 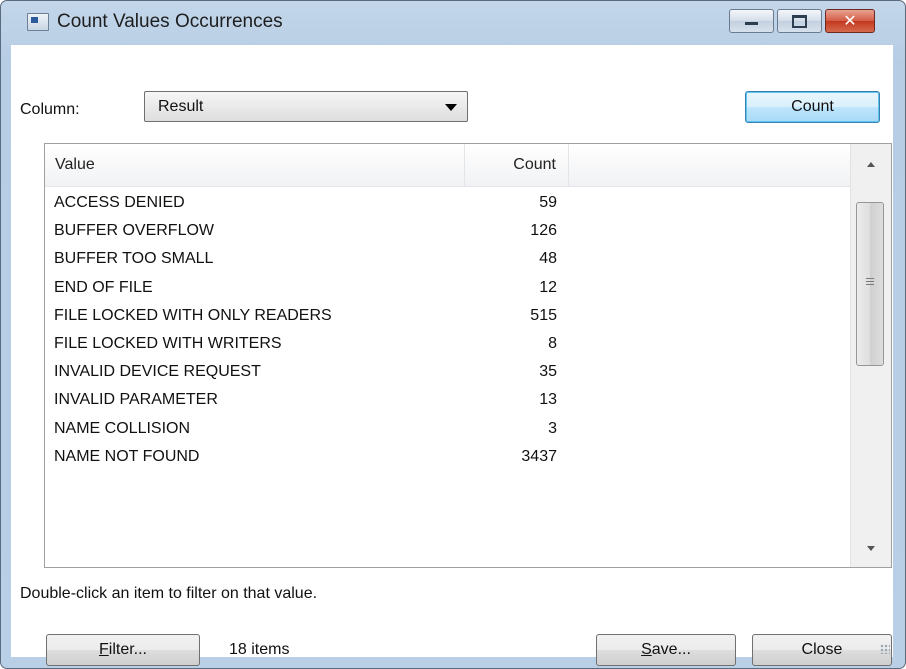 I want to click on item-count: 126, so click(x=543, y=231).